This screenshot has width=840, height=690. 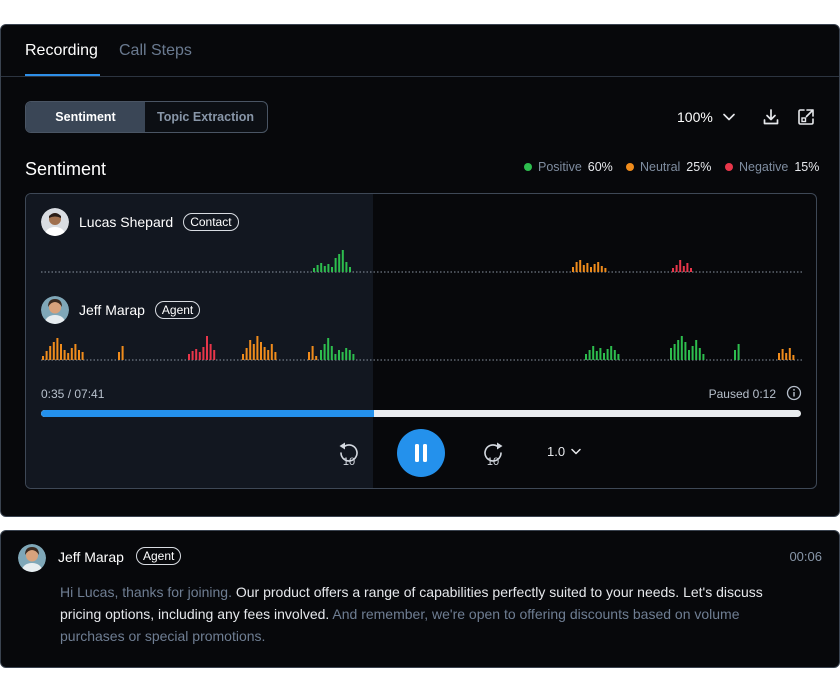 I want to click on legend-positive: Positive 60%, so click(x=568, y=167).